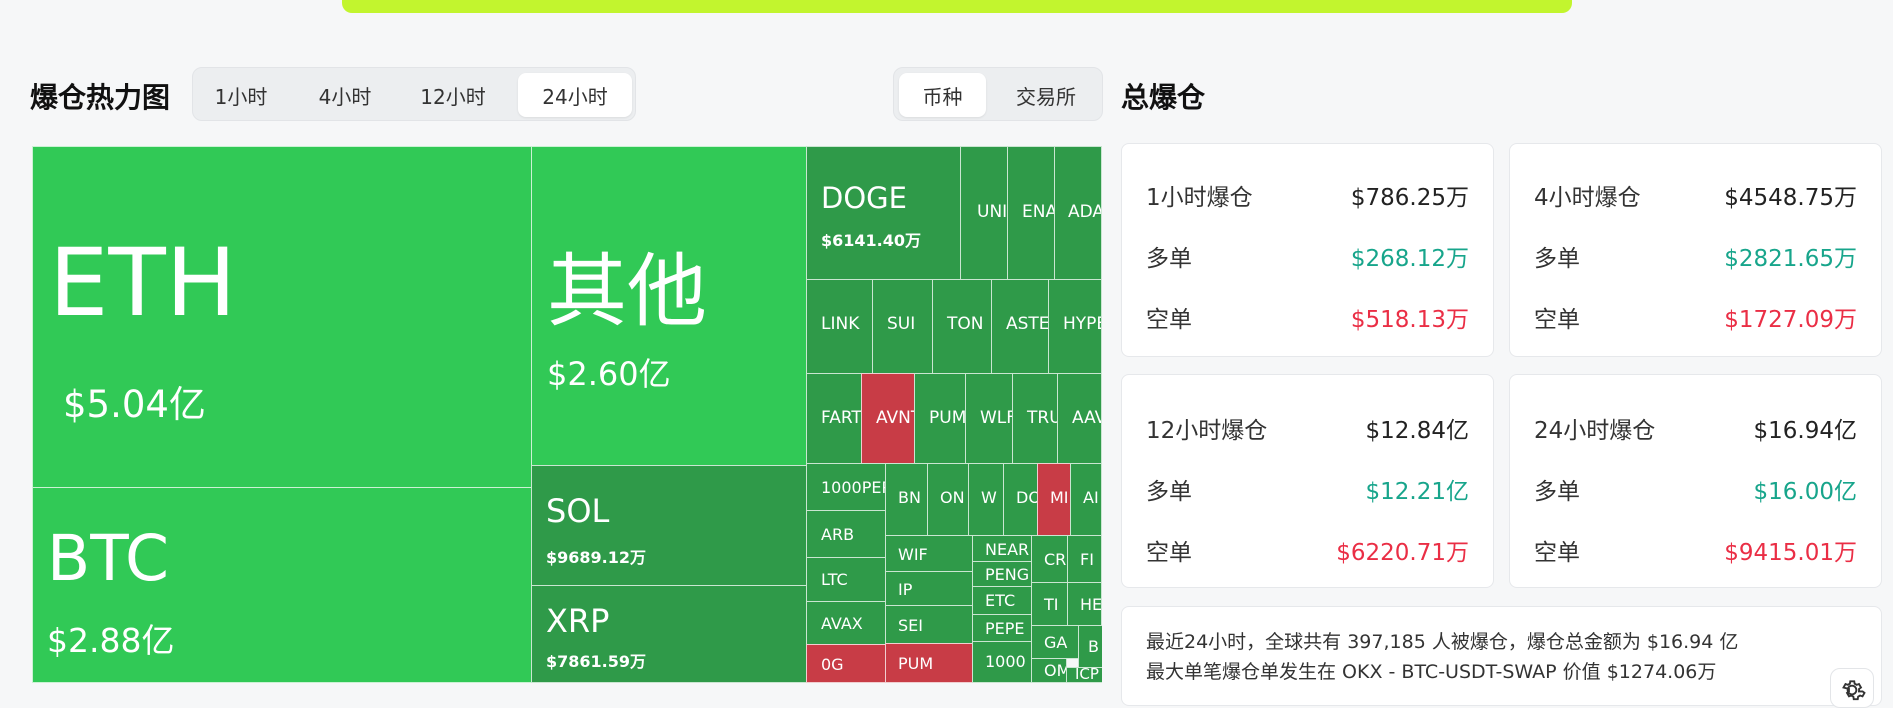 The height and width of the screenshot is (708, 1893). I want to click on heatmap-tile: WIF, so click(929, 553).